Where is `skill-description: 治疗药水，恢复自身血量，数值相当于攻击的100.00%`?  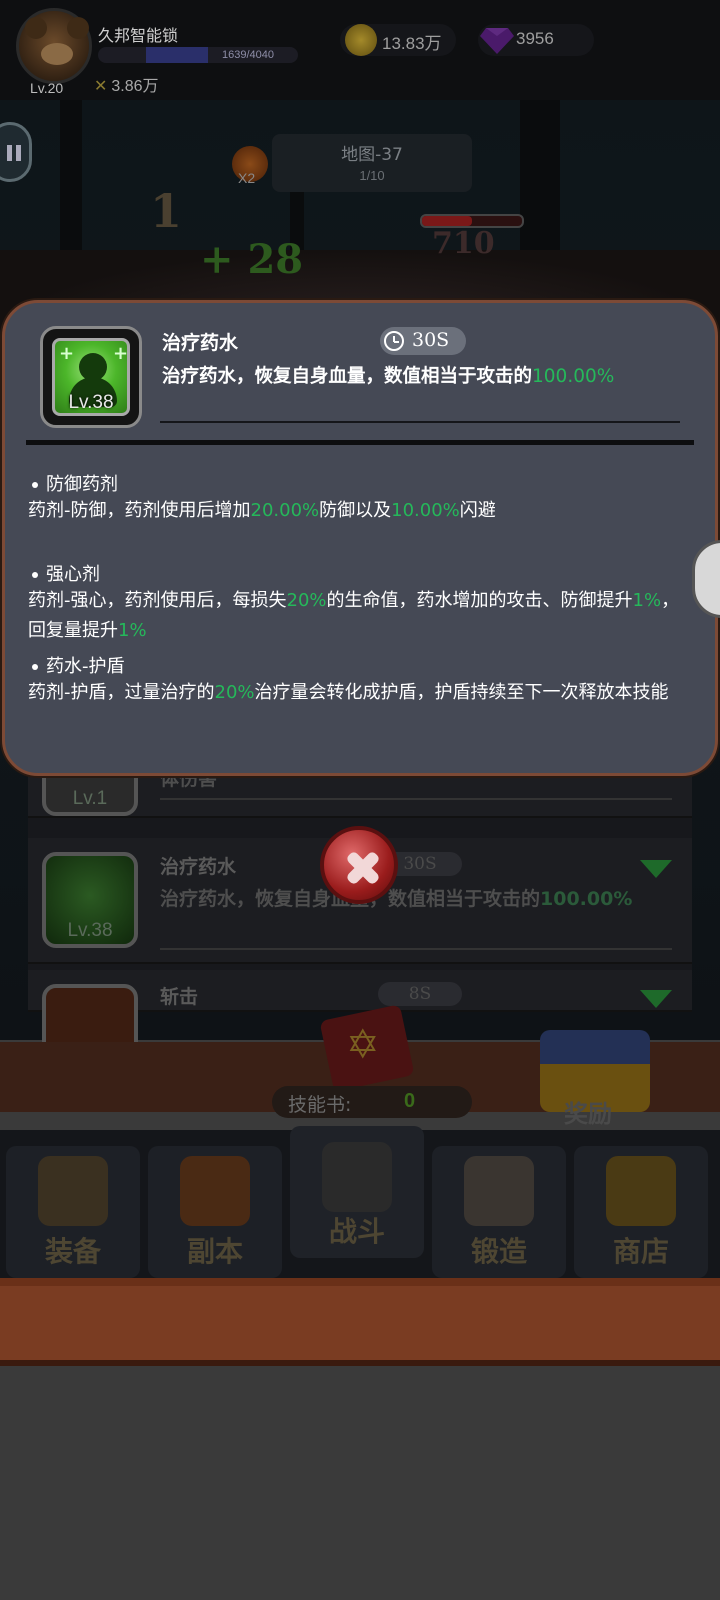 skill-description: 治疗药水，恢复自身血量，数值相当于攻击的100.00% is located at coordinates (388, 375).